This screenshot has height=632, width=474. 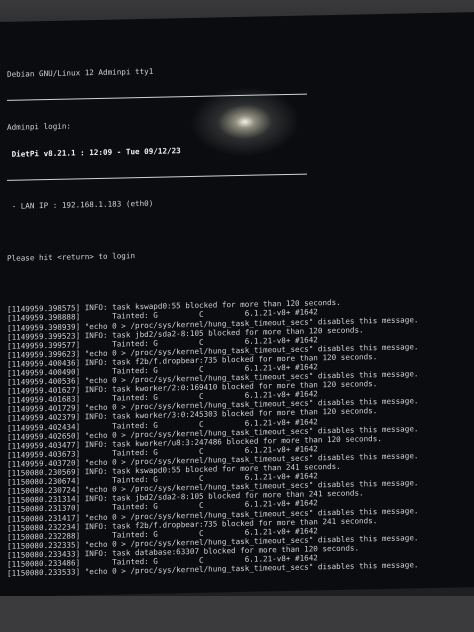 What do you see at coordinates (80, 205) in the screenshot?
I see `lan-ip-line: - LAN IP : 192.168.1.183 (eth0)` at bounding box center [80, 205].